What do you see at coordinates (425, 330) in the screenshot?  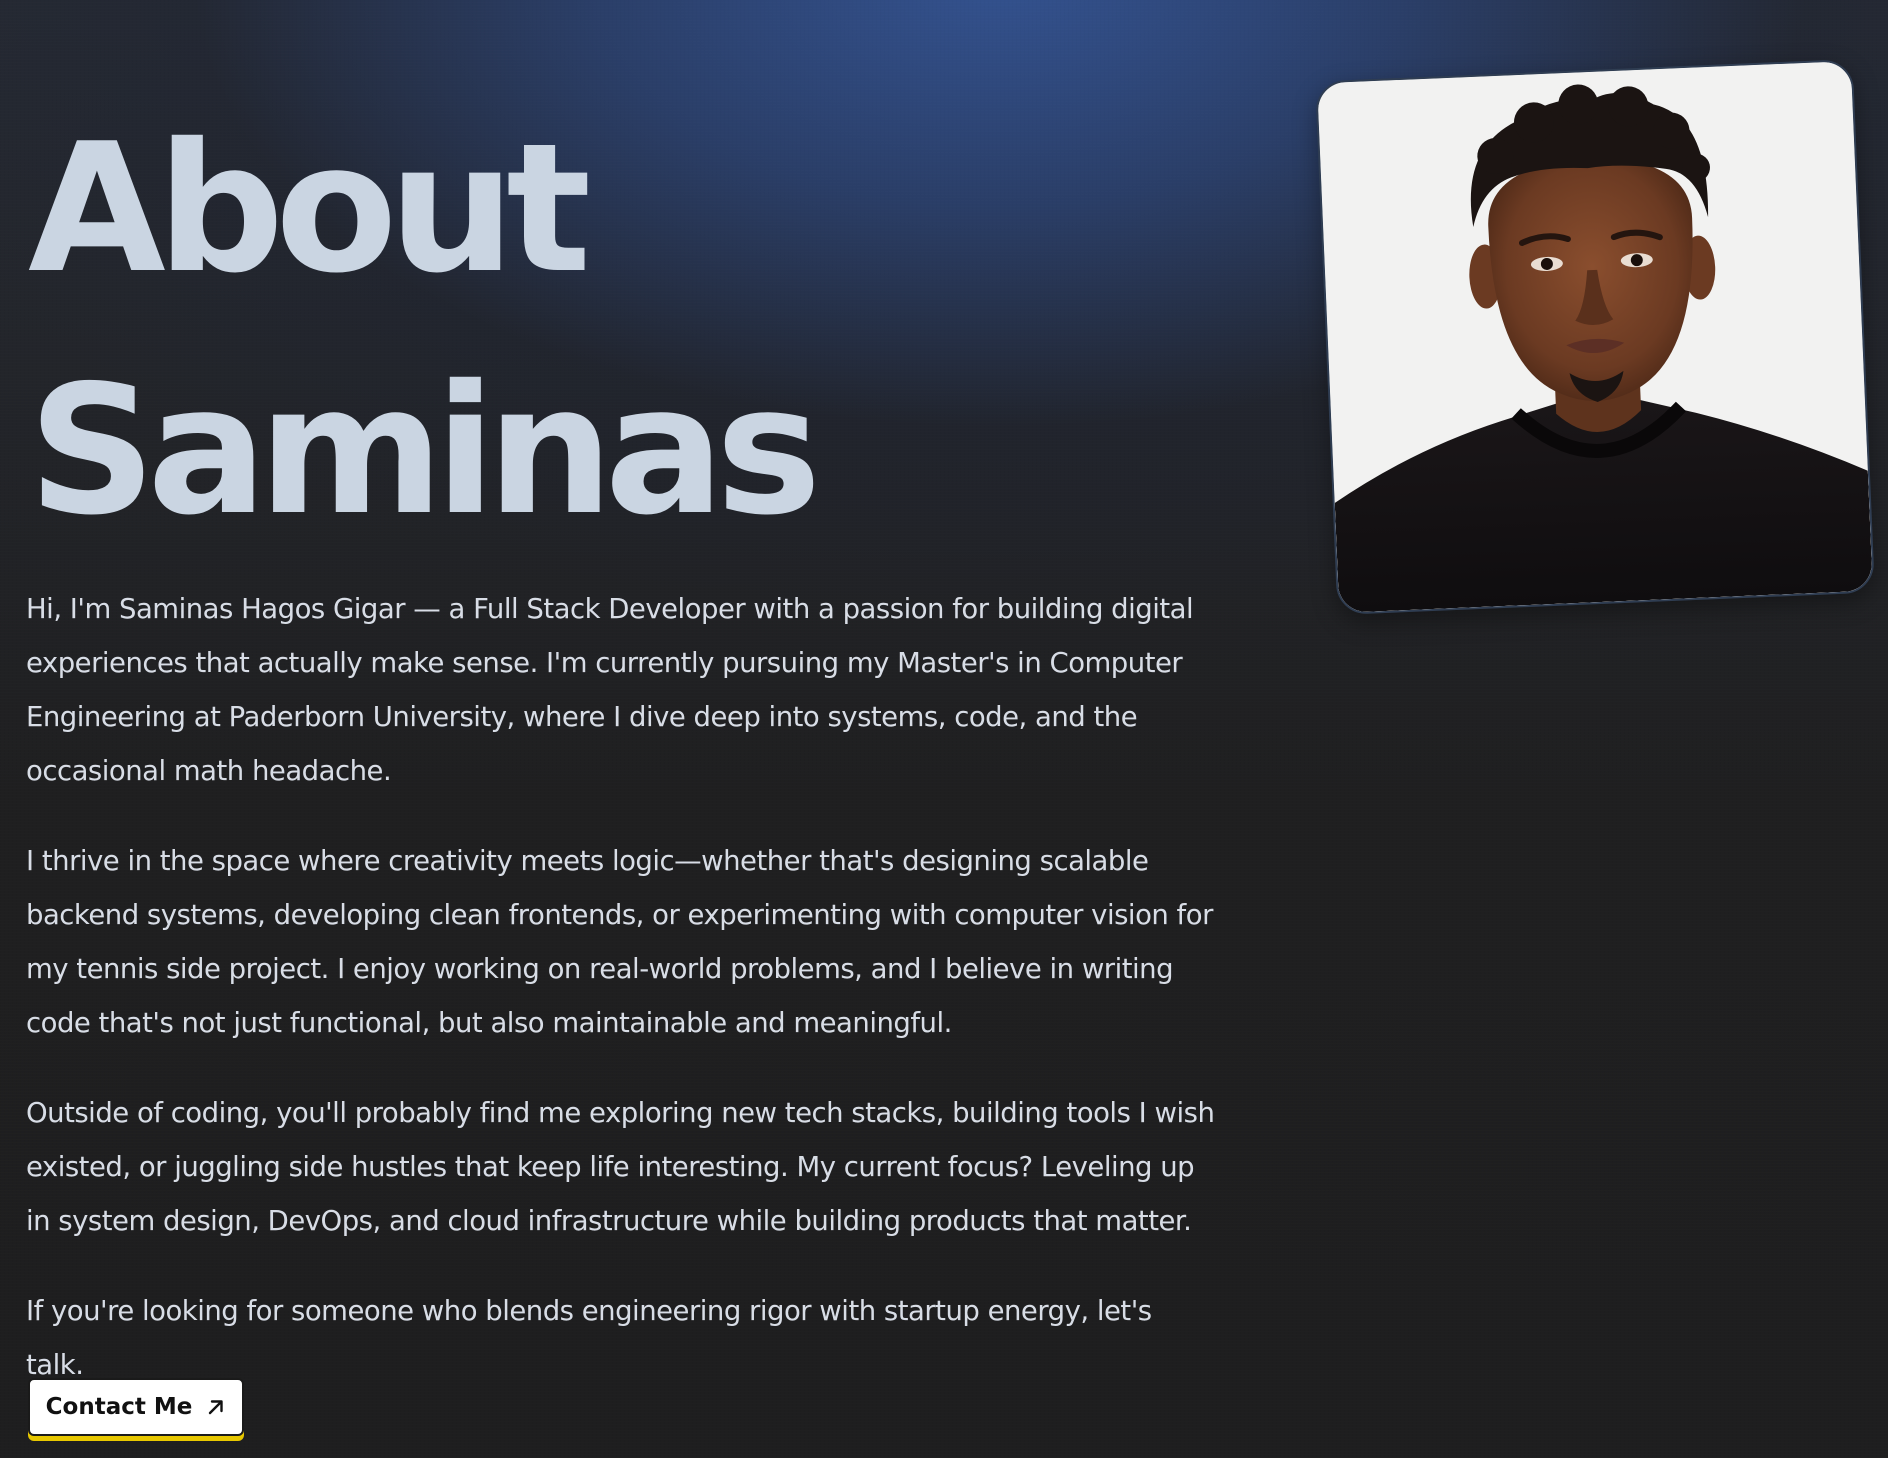 I see `page-title: About Saminas` at bounding box center [425, 330].